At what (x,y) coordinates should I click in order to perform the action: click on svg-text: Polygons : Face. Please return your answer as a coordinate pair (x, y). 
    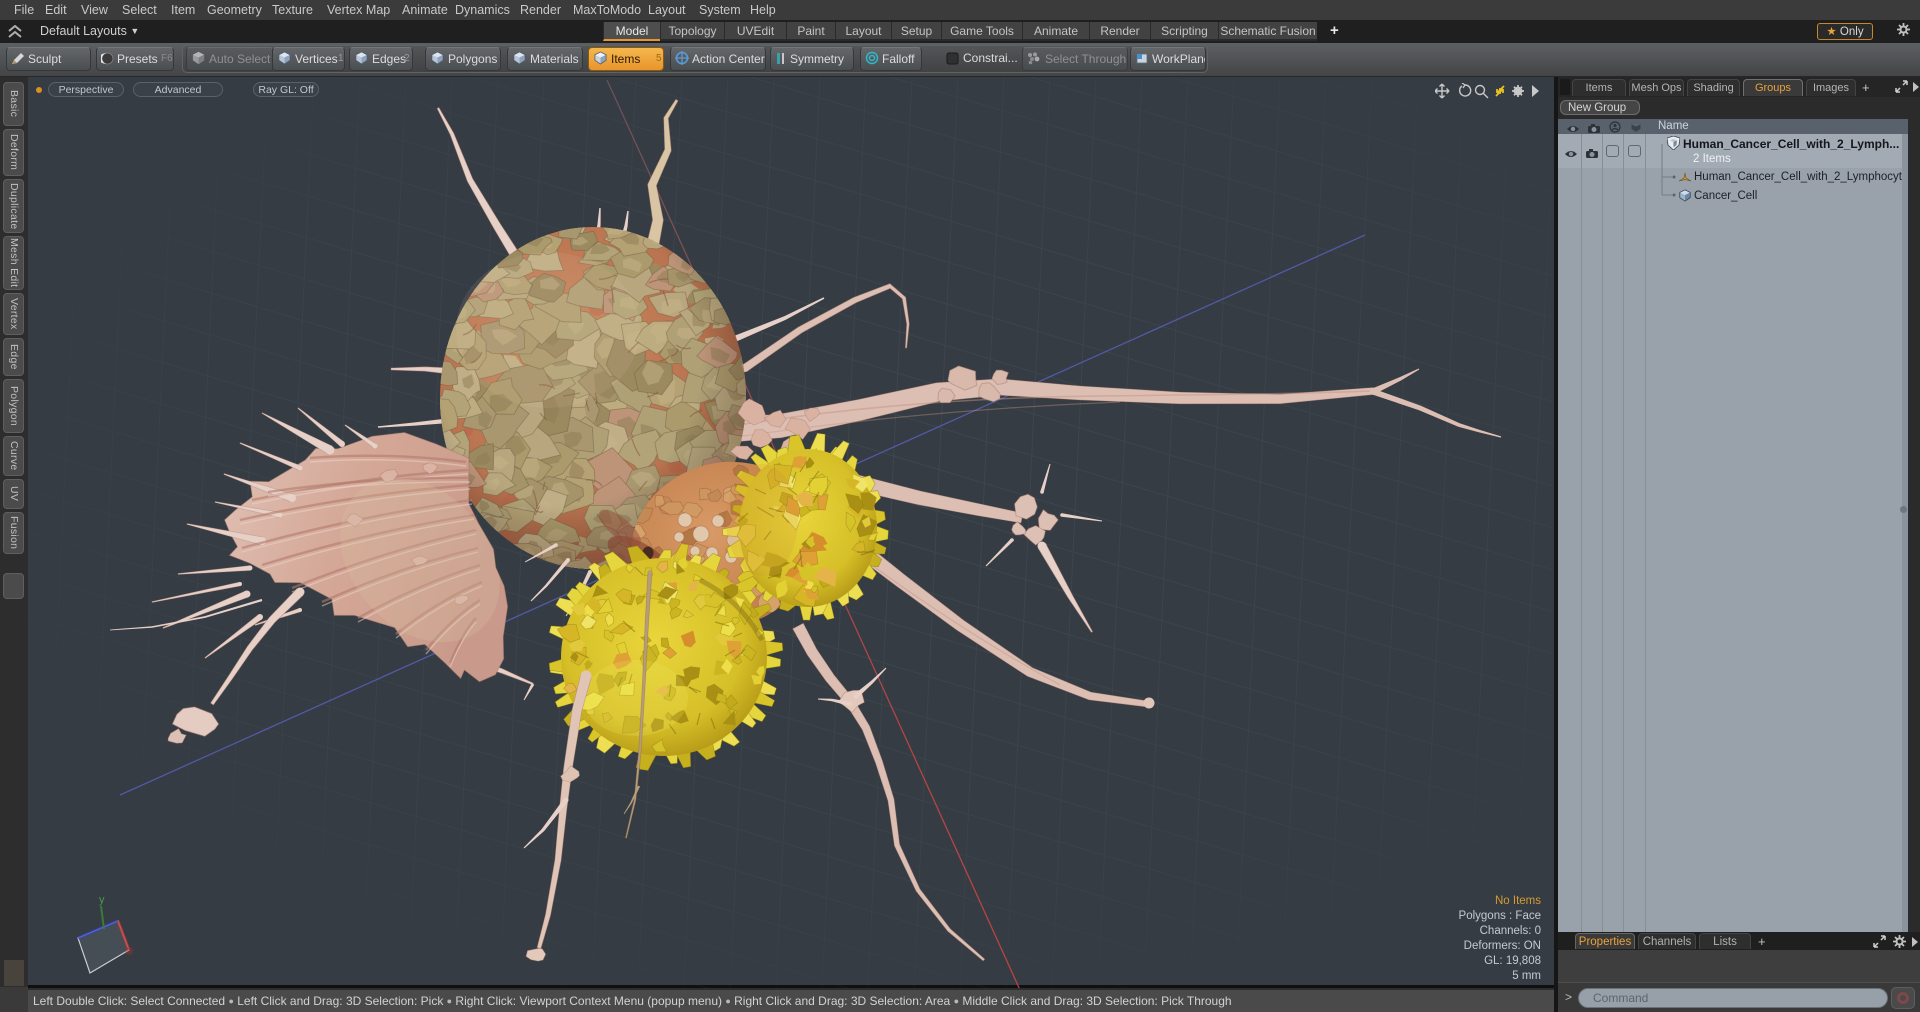
    Looking at the image, I should click on (1500, 916).